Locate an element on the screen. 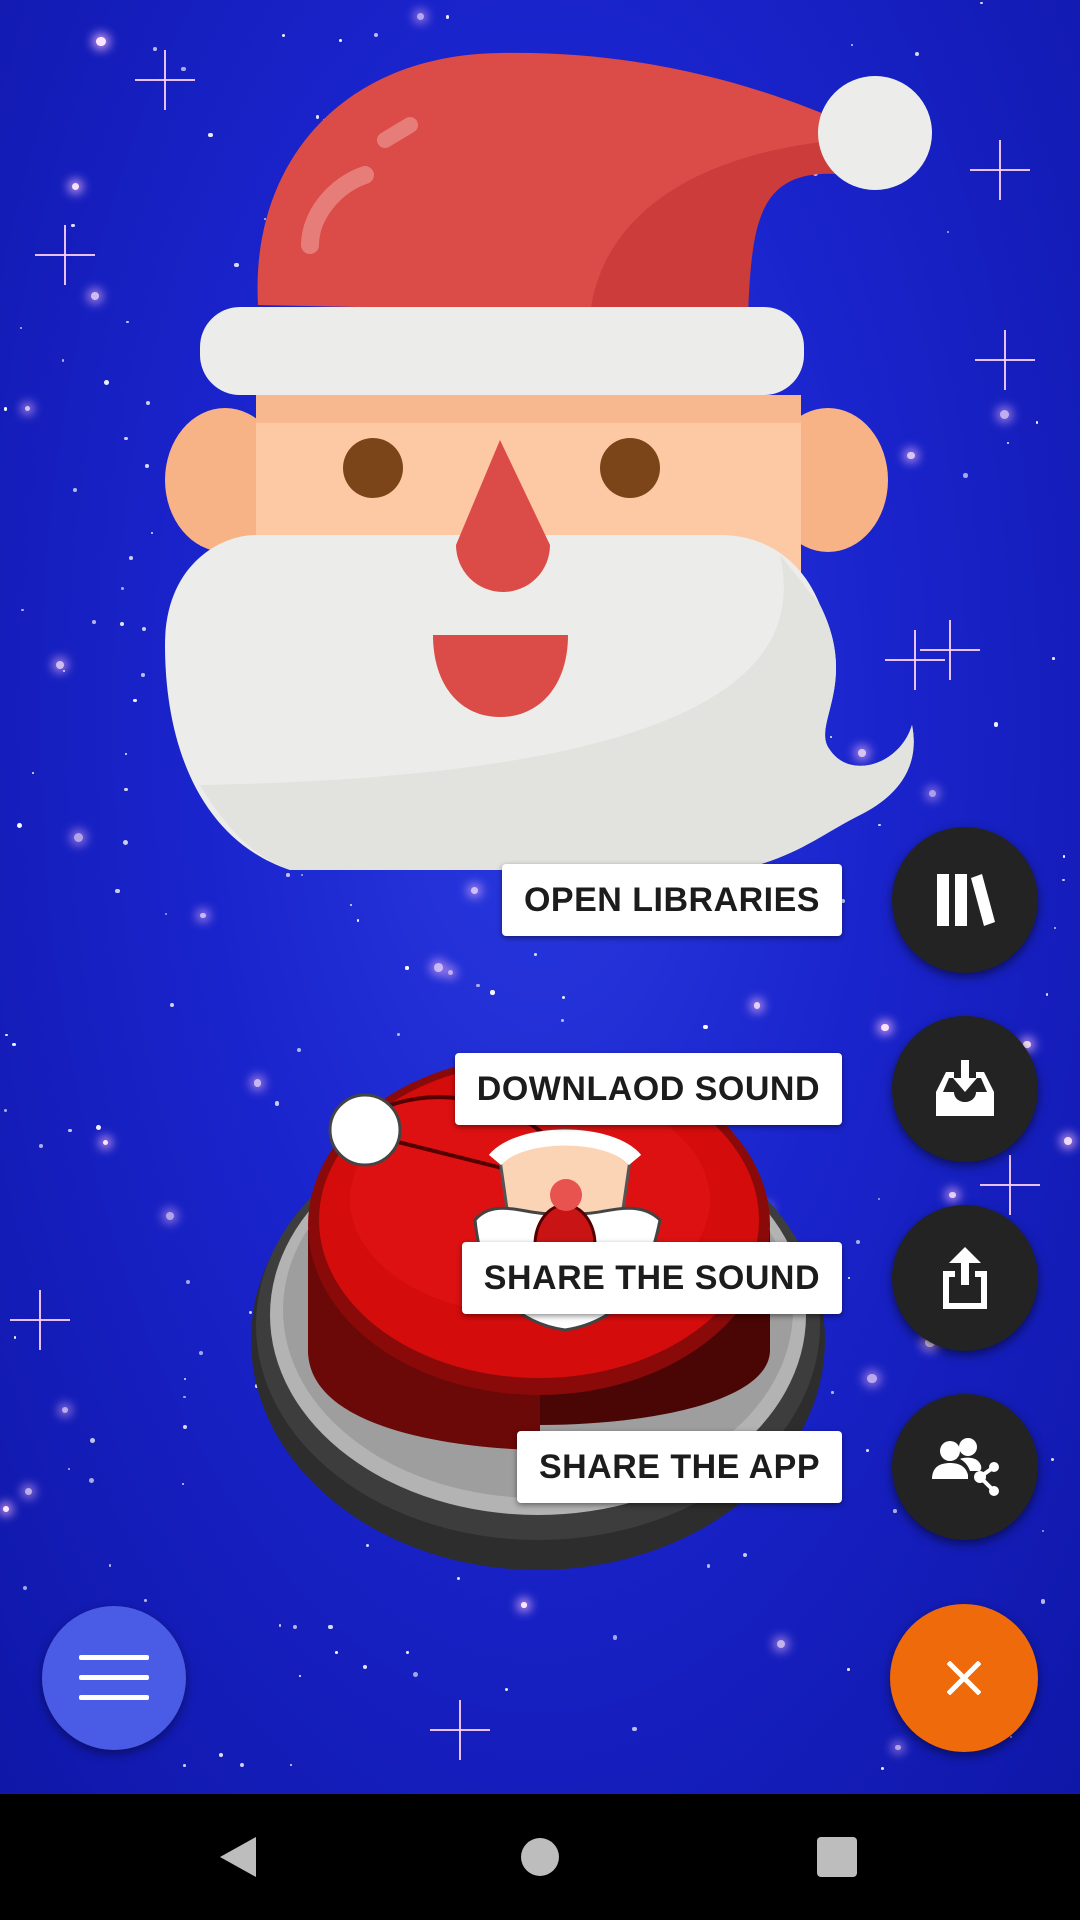  nav-recents-button is located at coordinates (837, 1857).